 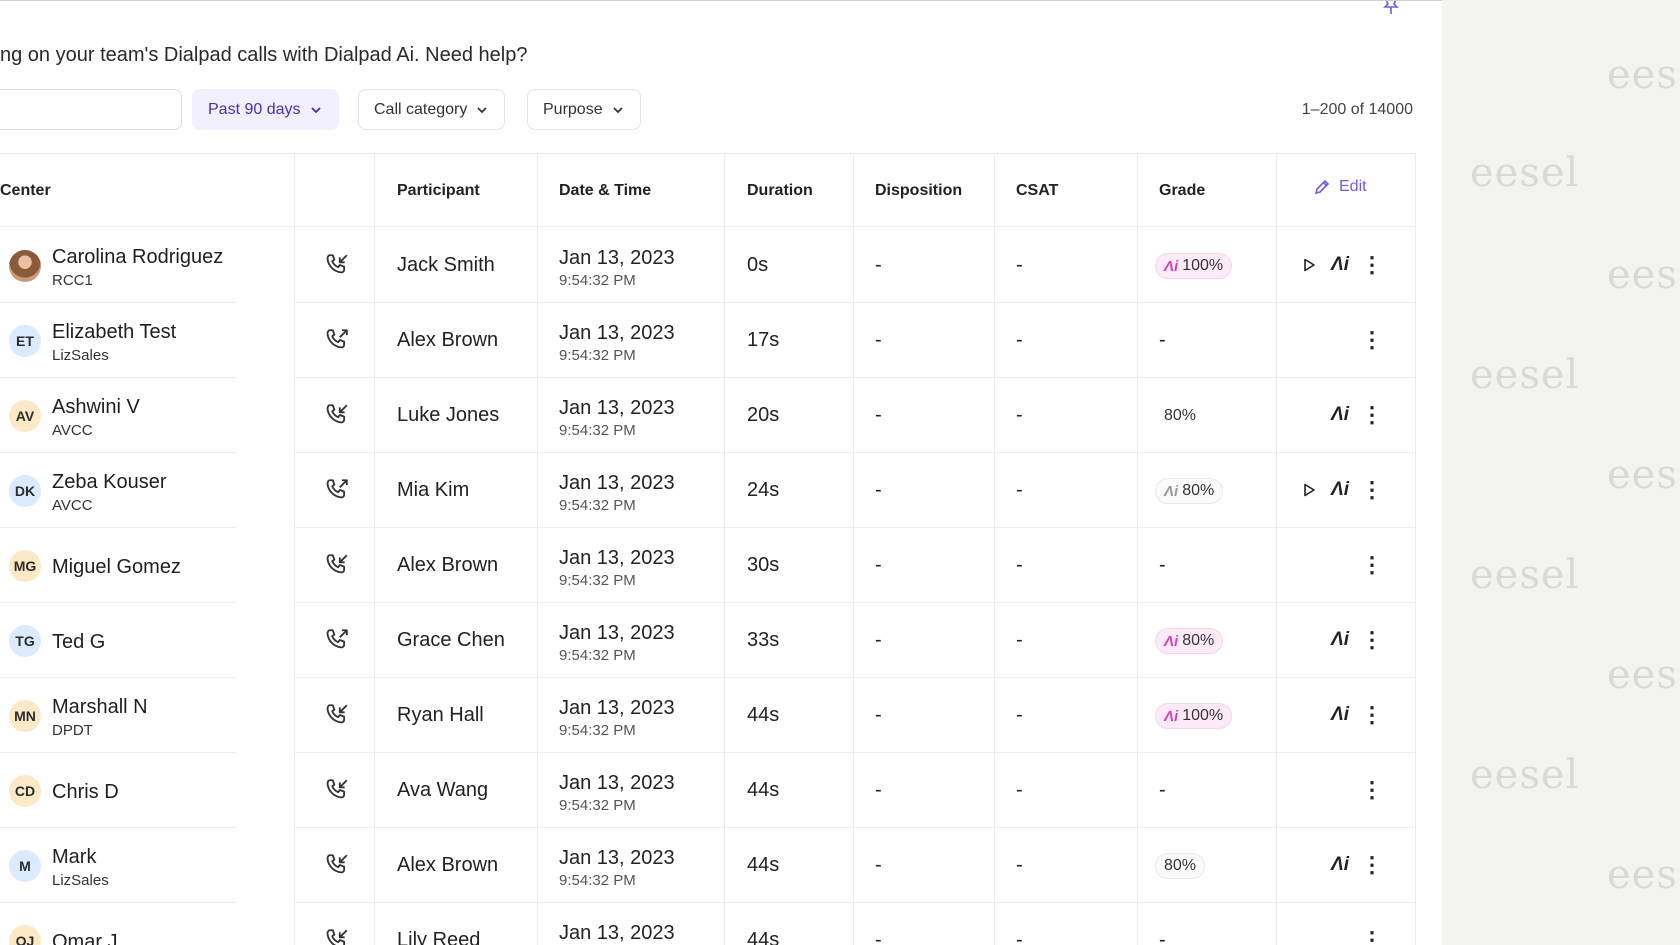 What do you see at coordinates (584, 109) in the screenshot?
I see `filter-purpose: Purpose` at bounding box center [584, 109].